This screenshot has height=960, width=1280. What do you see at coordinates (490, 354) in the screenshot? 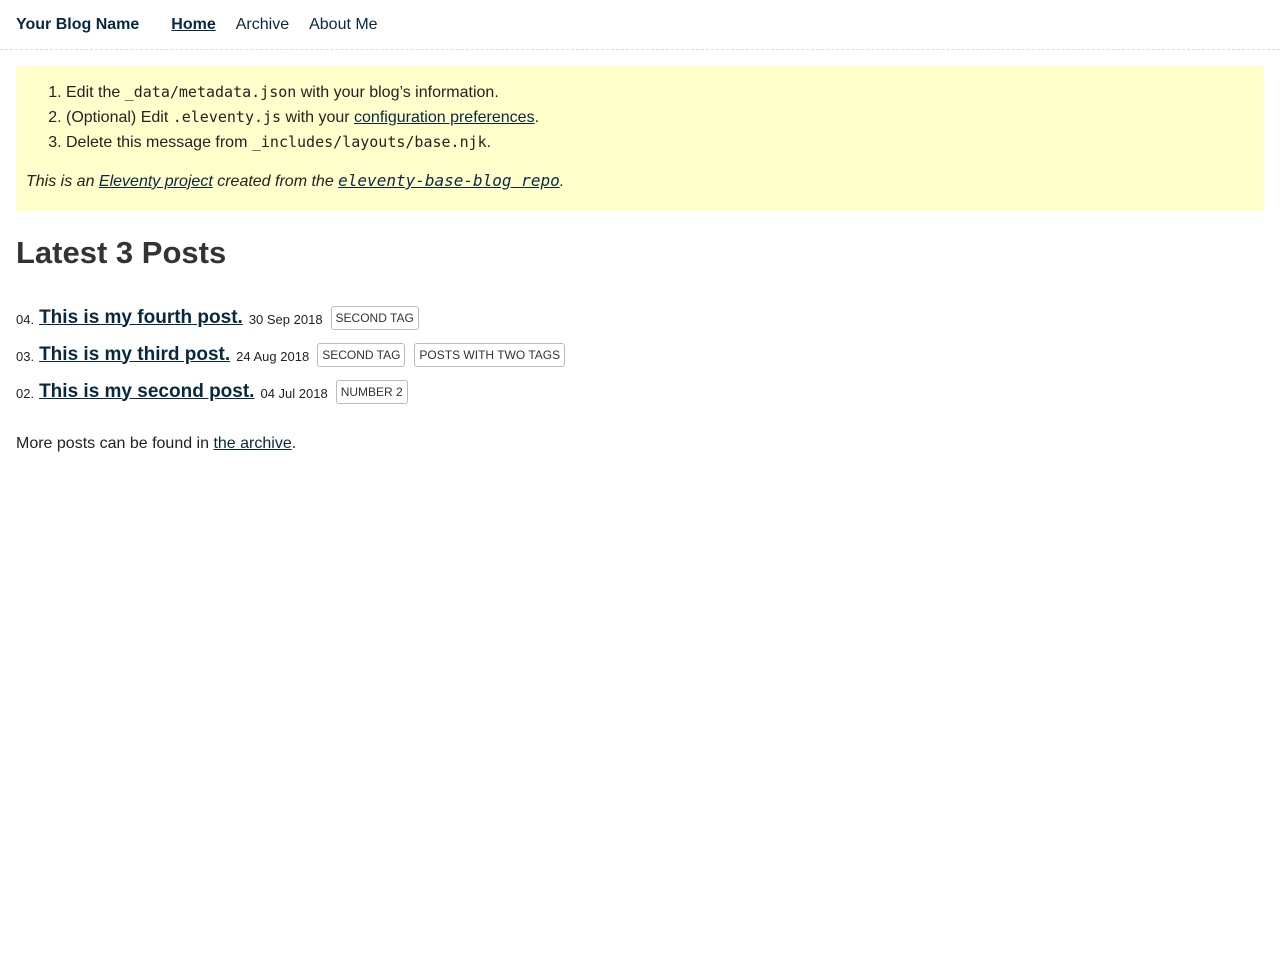
I see `post-tag-link: posts with two tags` at bounding box center [490, 354].